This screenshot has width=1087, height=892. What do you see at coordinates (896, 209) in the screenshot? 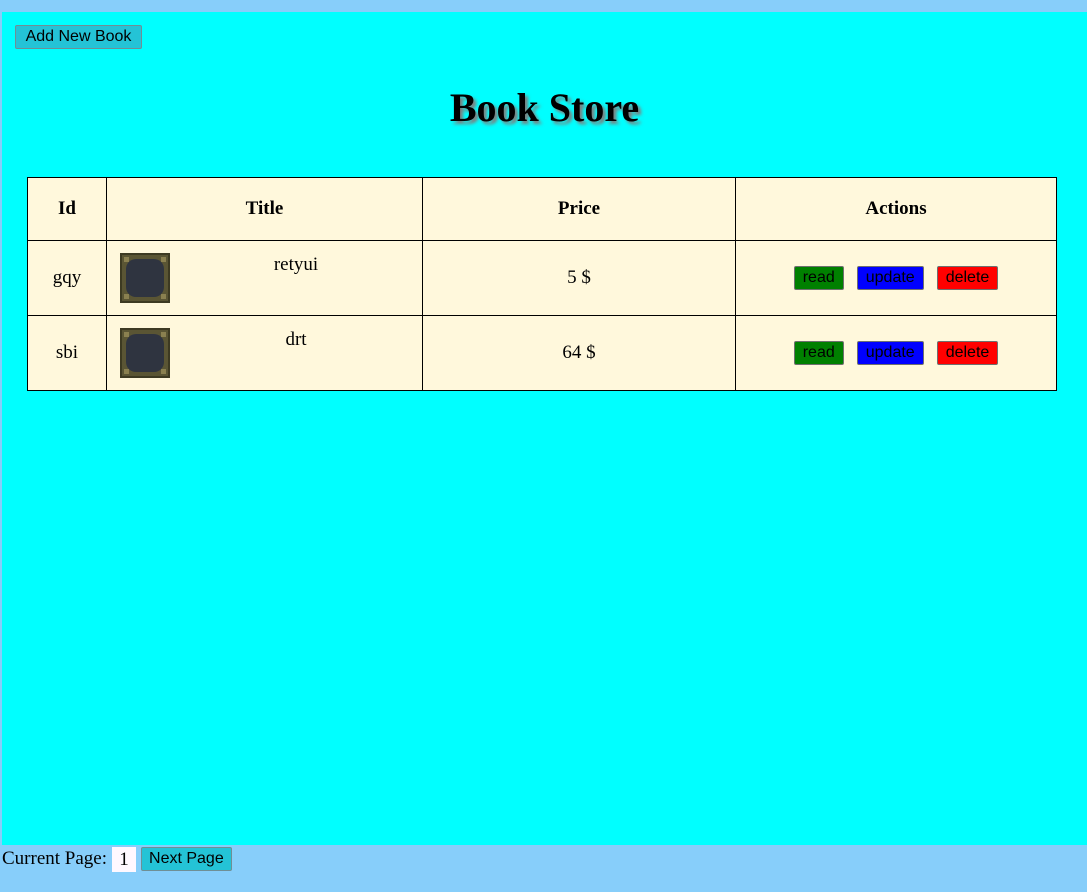
I see `header-actions: Actions` at bounding box center [896, 209].